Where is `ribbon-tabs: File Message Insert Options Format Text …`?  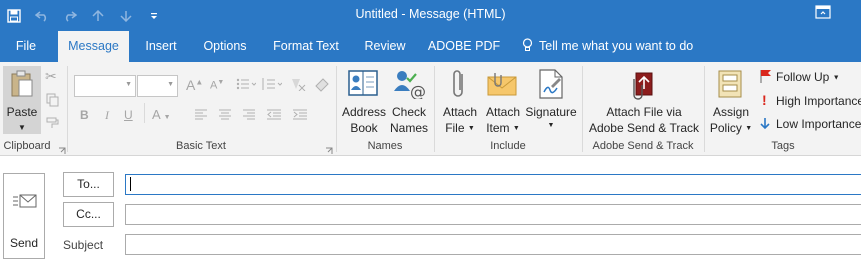
ribbon-tabs: File Message Insert Options Format Text … is located at coordinates (430, 46).